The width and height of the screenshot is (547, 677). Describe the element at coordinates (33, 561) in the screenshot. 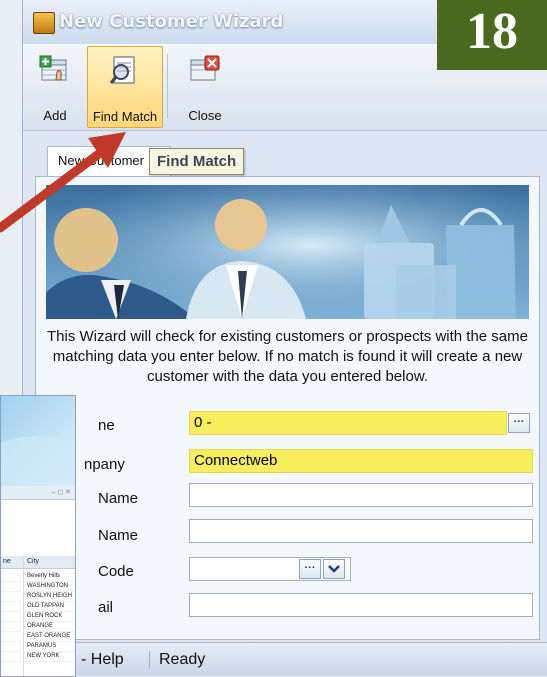

I see `overlay-column-city: City` at that location.